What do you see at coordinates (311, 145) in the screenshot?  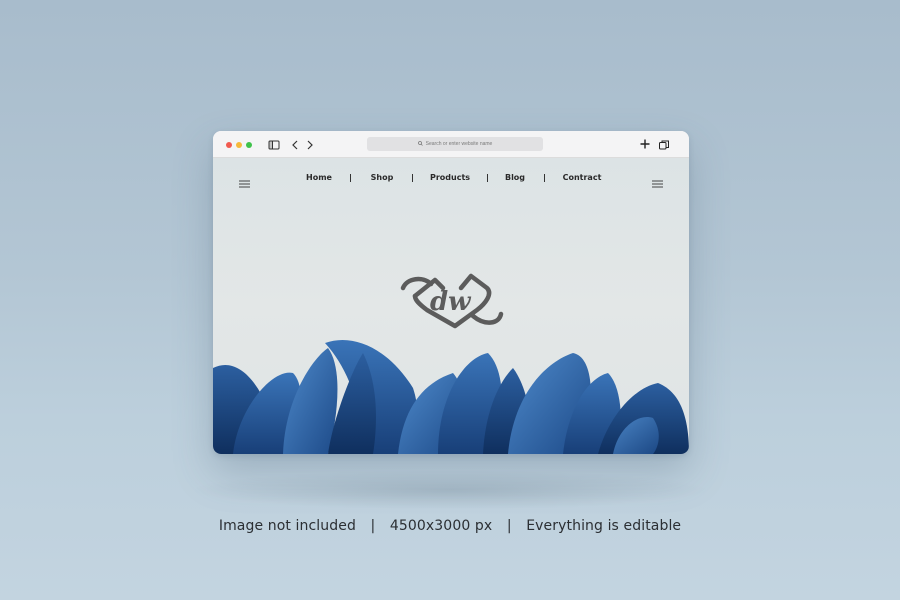 I see `chevron-right-icon` at bounding box center [311, 145].